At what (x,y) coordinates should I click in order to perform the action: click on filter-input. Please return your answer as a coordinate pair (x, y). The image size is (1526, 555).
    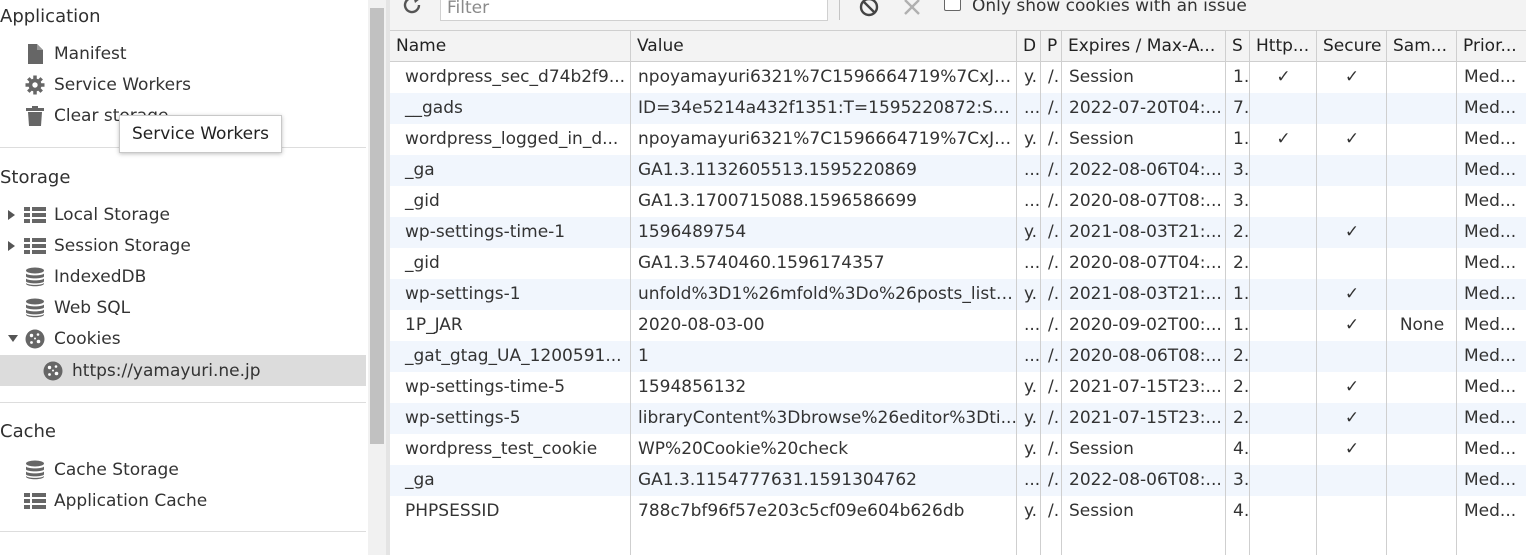
    Looking at the image, I should click on (634, 10).